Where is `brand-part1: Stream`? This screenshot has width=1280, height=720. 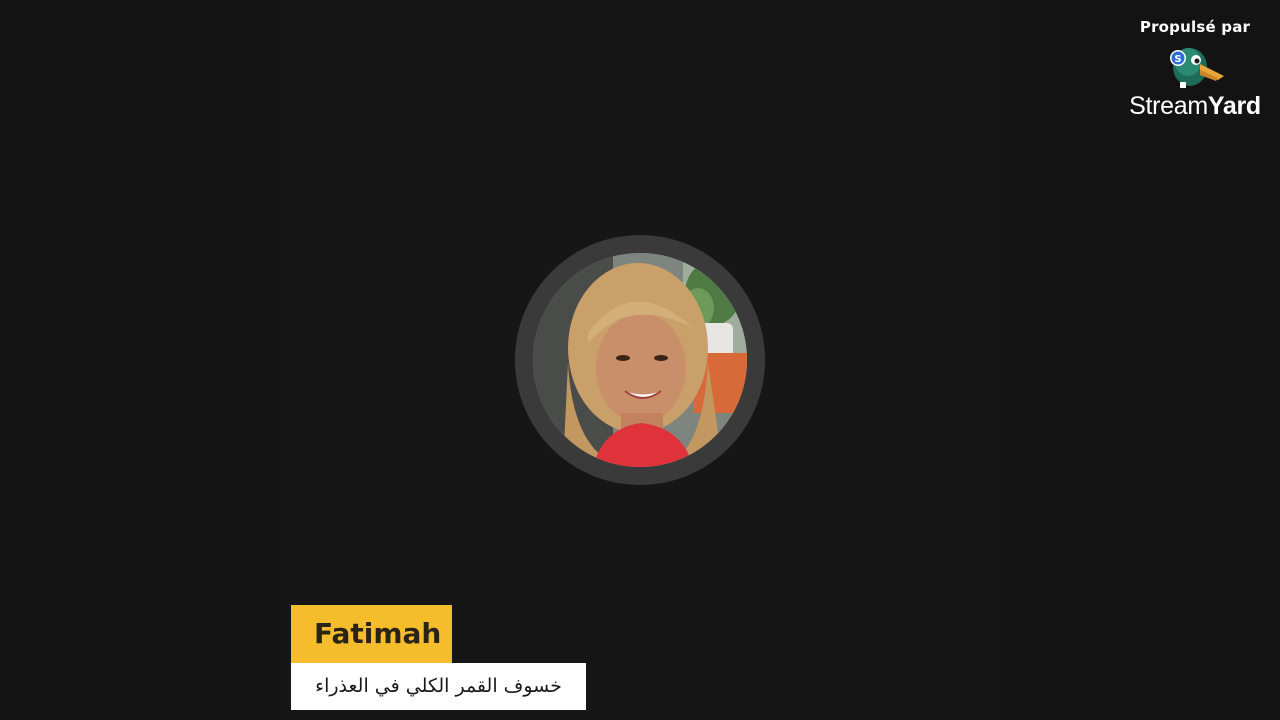 brand-part1: Stream is located at coordinates (1168, 106).